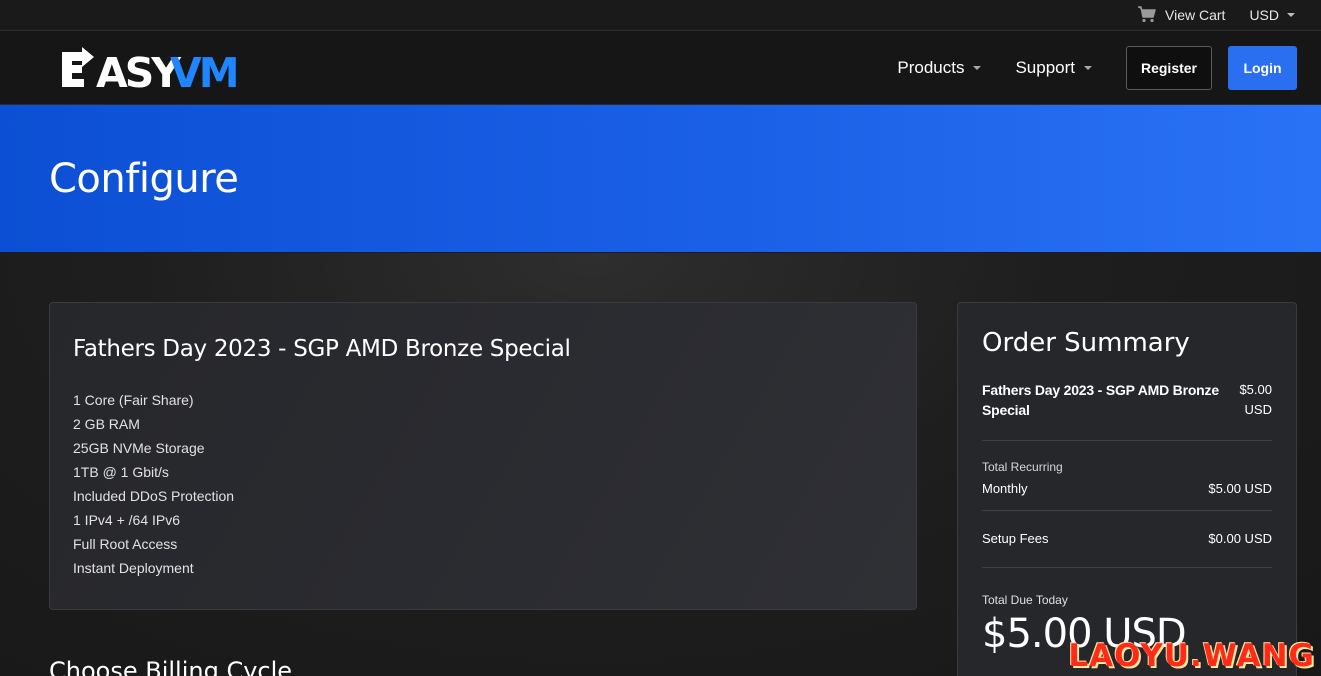 The image size is (1321, 676). What do you see at coordinates (1169, 67) in the screenshot?
I see `register-button: Register` at bounding box center [1169, 67].